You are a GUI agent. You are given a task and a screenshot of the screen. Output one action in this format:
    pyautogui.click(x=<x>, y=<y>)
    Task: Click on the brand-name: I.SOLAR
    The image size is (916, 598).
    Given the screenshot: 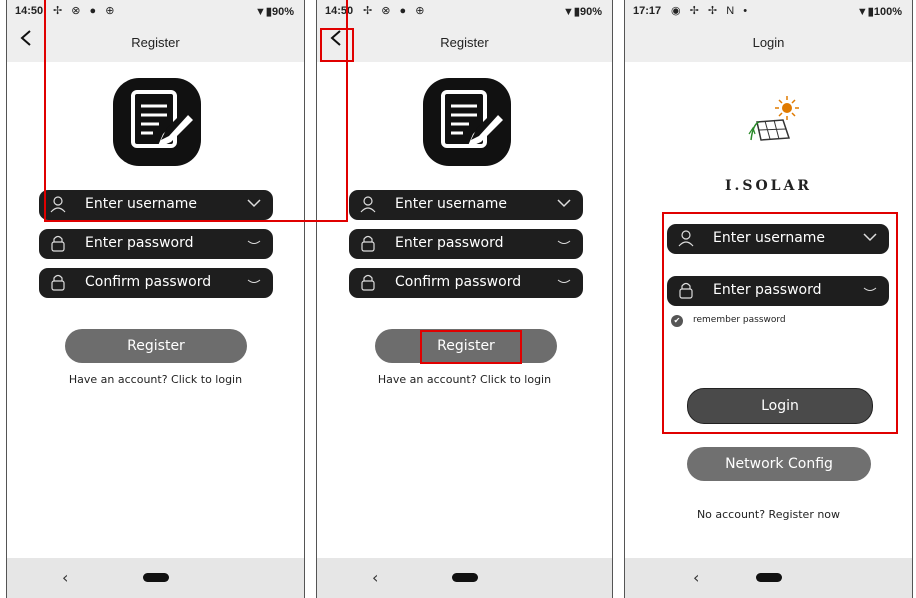 What is the action you would take?
    pyautogui.click(x=768, y=186)
    